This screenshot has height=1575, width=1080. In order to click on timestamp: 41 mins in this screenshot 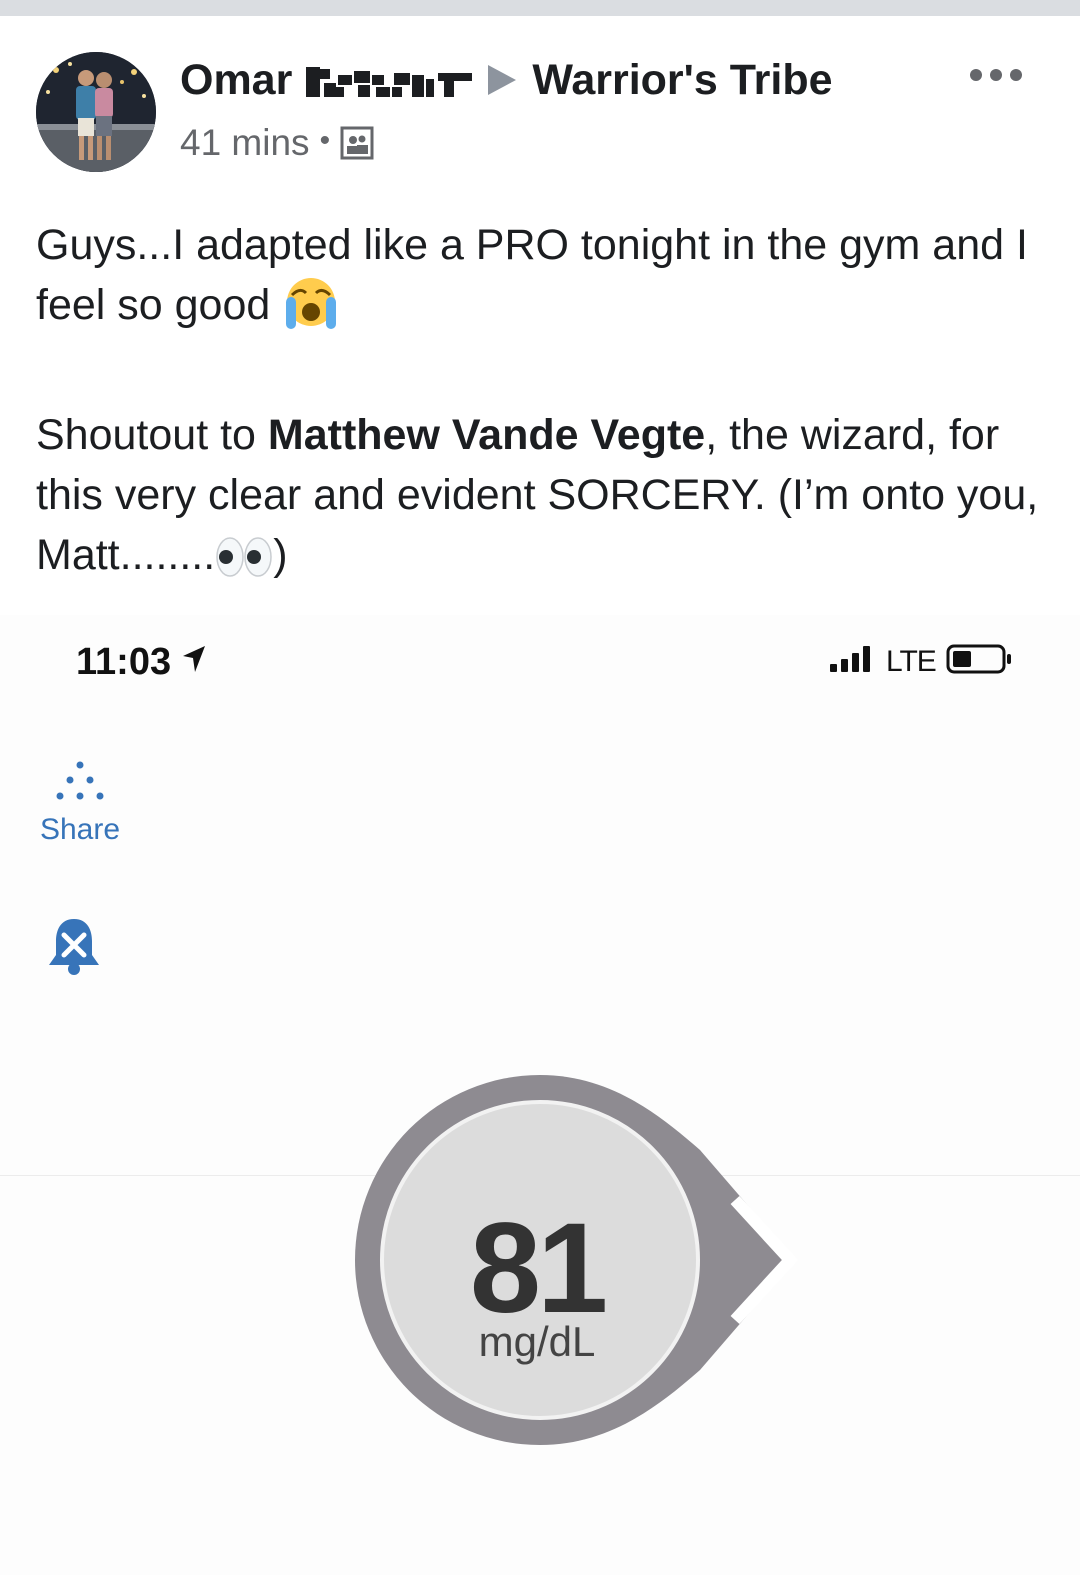, I will do `click(245, 143)`.